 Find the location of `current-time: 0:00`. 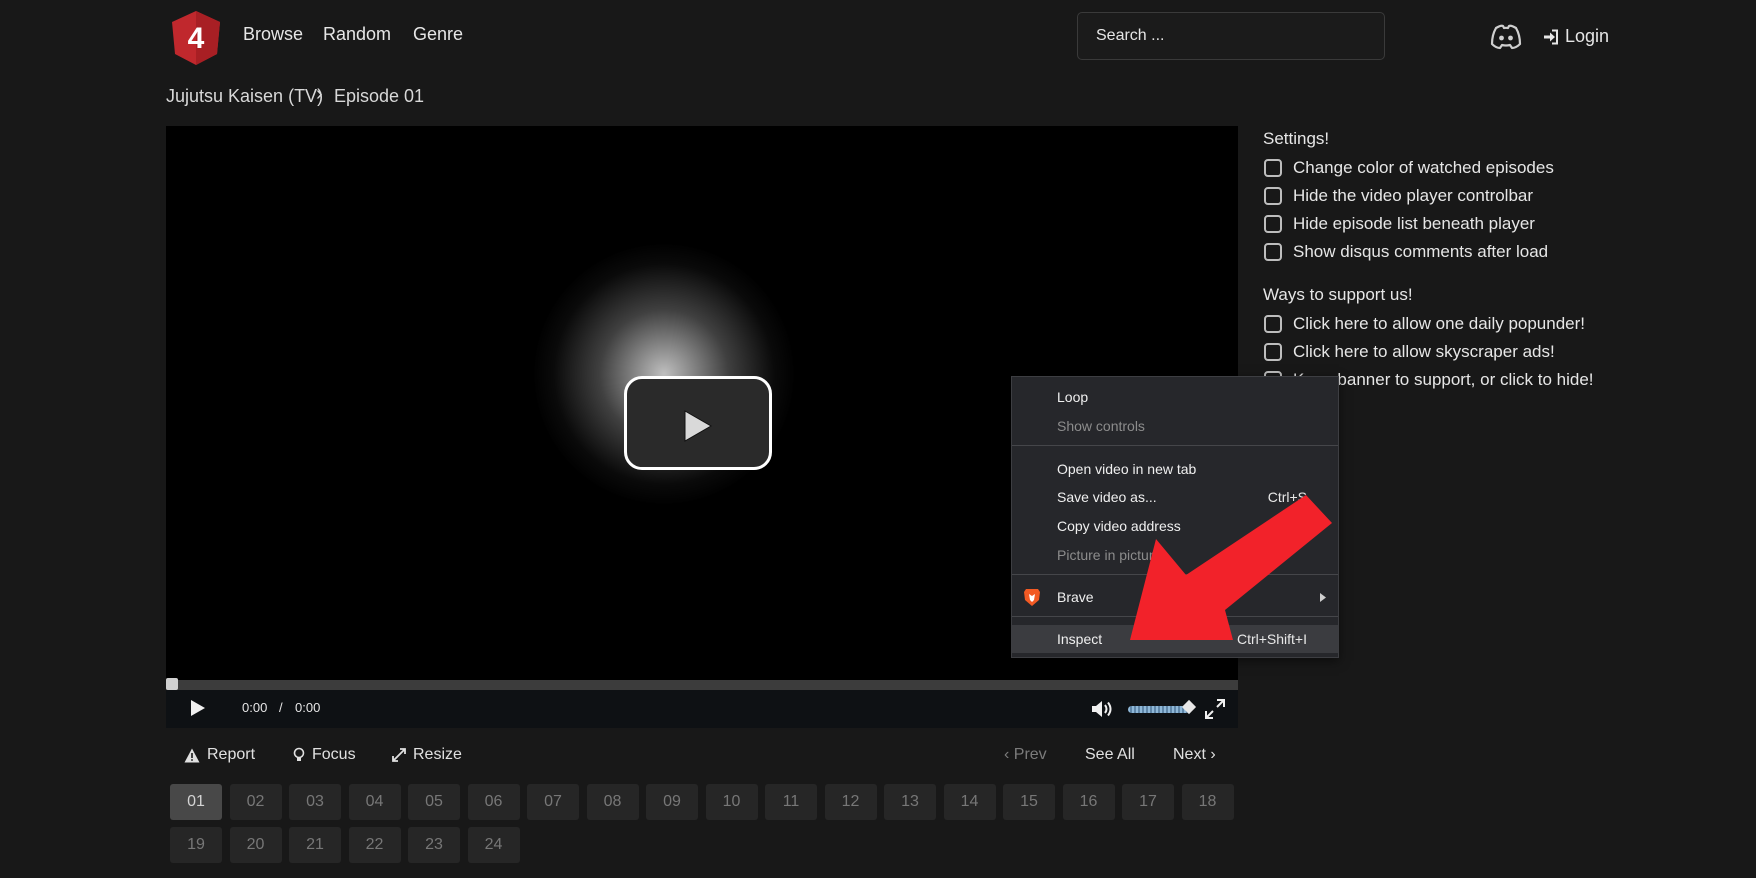

current-time: 0:00 is located at coordinates (255, 707).